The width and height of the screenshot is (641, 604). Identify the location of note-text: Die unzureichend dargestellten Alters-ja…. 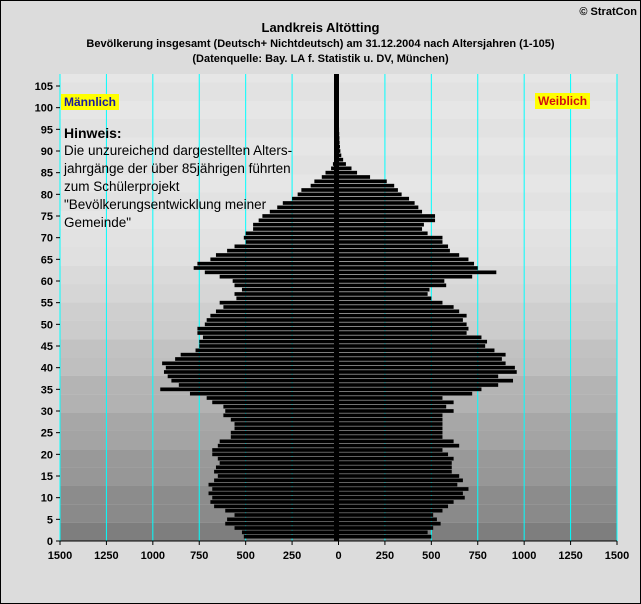
(178, 186).